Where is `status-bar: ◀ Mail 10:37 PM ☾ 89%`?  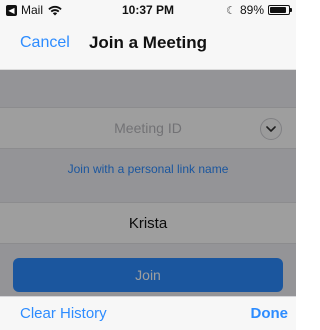
status-bar: ◀ Mail 10:37 PM ☾ 89% is located at coordinates (148, 10).